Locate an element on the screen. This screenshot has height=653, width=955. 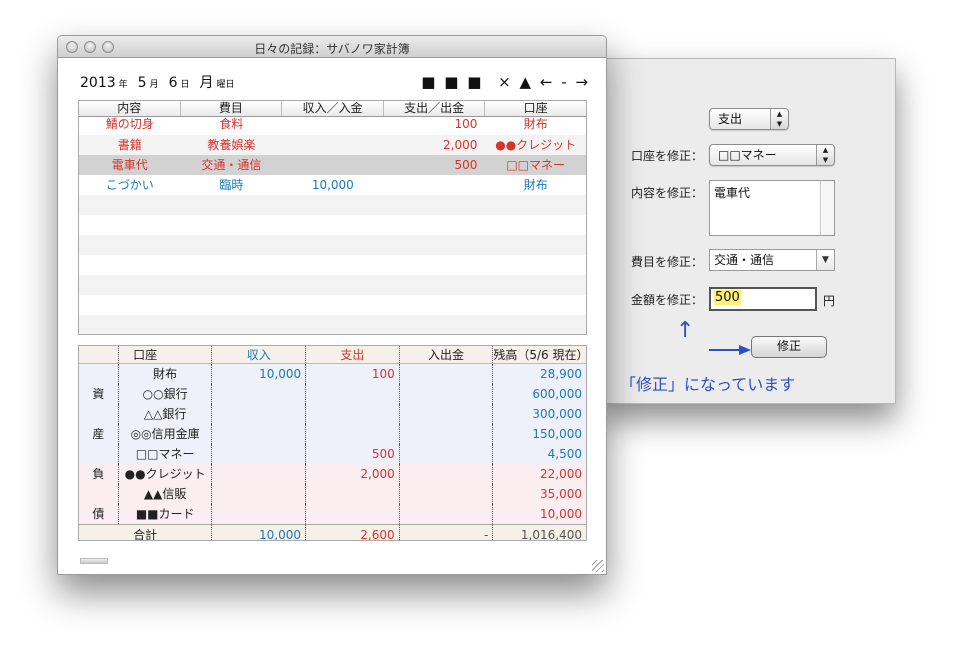
today-button: - is located at coordinates (564, 82).